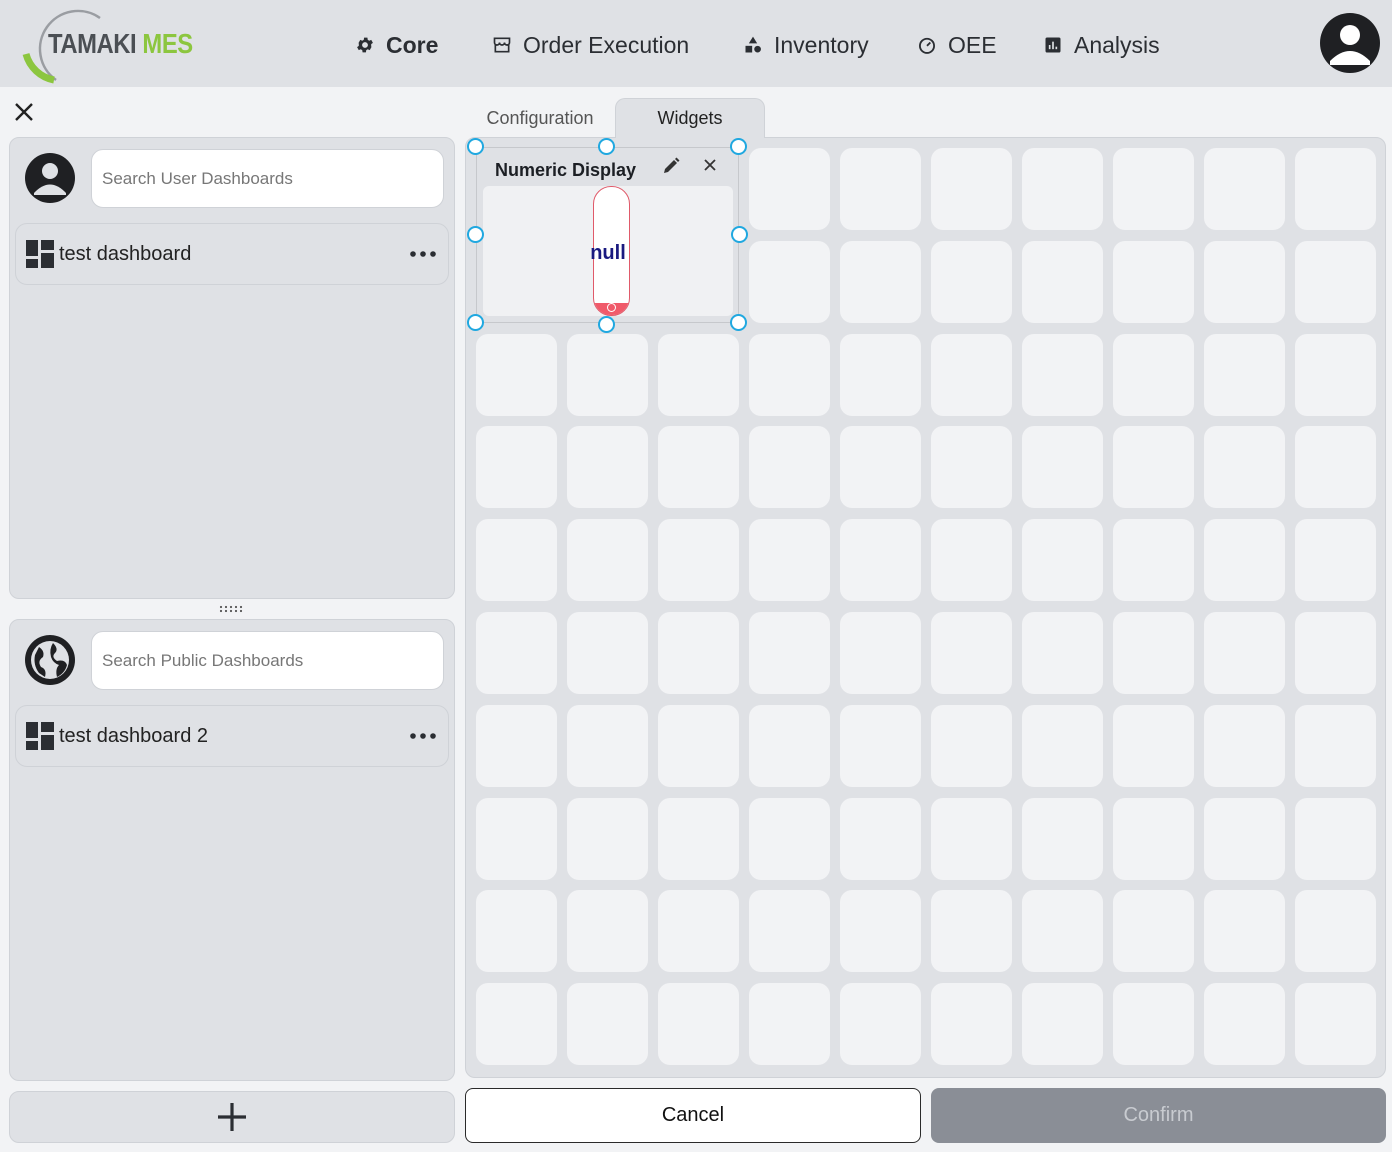 The width and height of the screenshot is (1392, 1152). I want to click on resize-handle-bottom-right, so click(738, 322).